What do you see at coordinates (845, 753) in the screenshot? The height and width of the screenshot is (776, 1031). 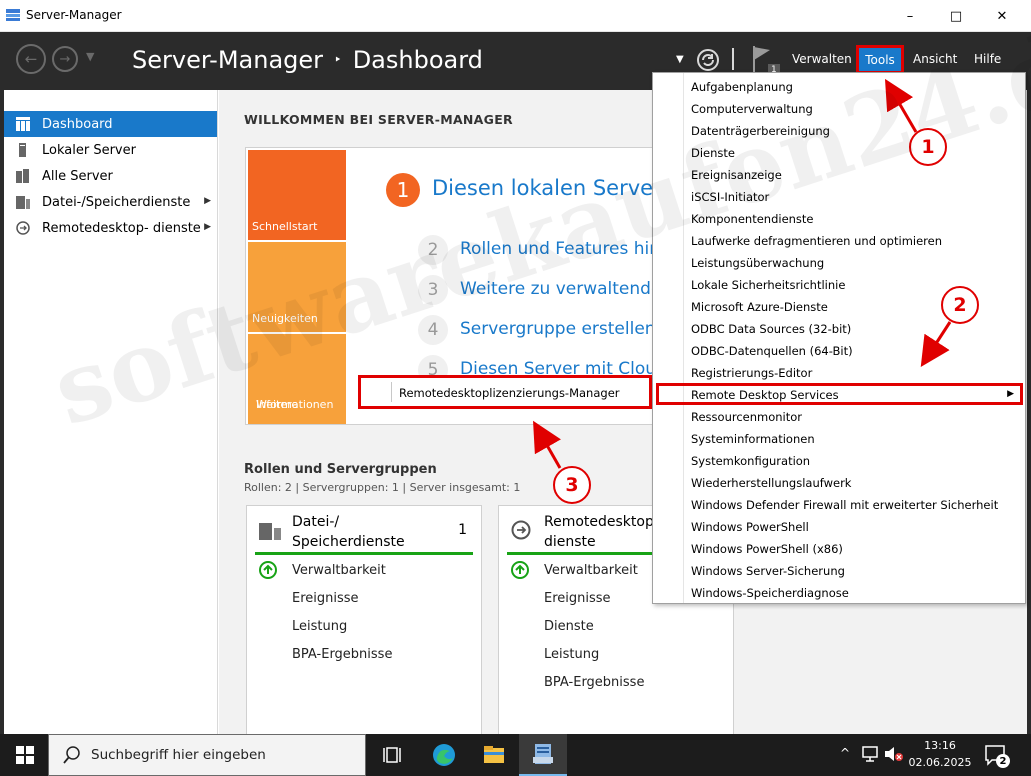 I see `chevron-up-icon: ^` at bounding box center [845, 753].